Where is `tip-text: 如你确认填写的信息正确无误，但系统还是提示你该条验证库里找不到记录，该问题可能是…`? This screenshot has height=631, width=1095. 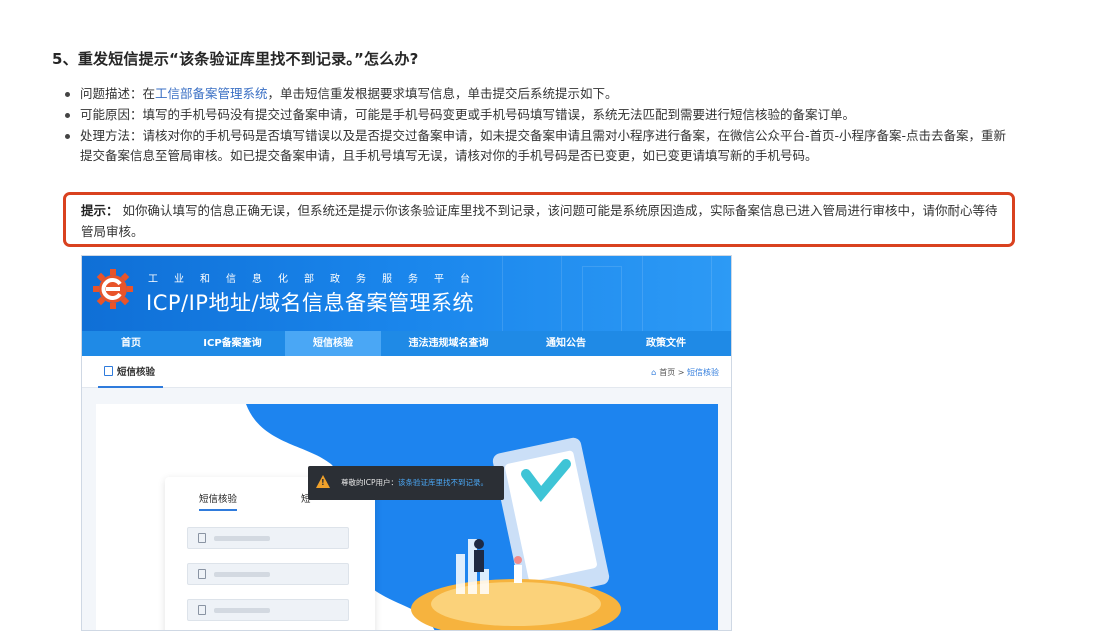
tip-text: 如你确认填写的信息正确无误，但系统还是提示你该条验证库里找不到记录，该问题可能是… is located at coordinates (539, 221).